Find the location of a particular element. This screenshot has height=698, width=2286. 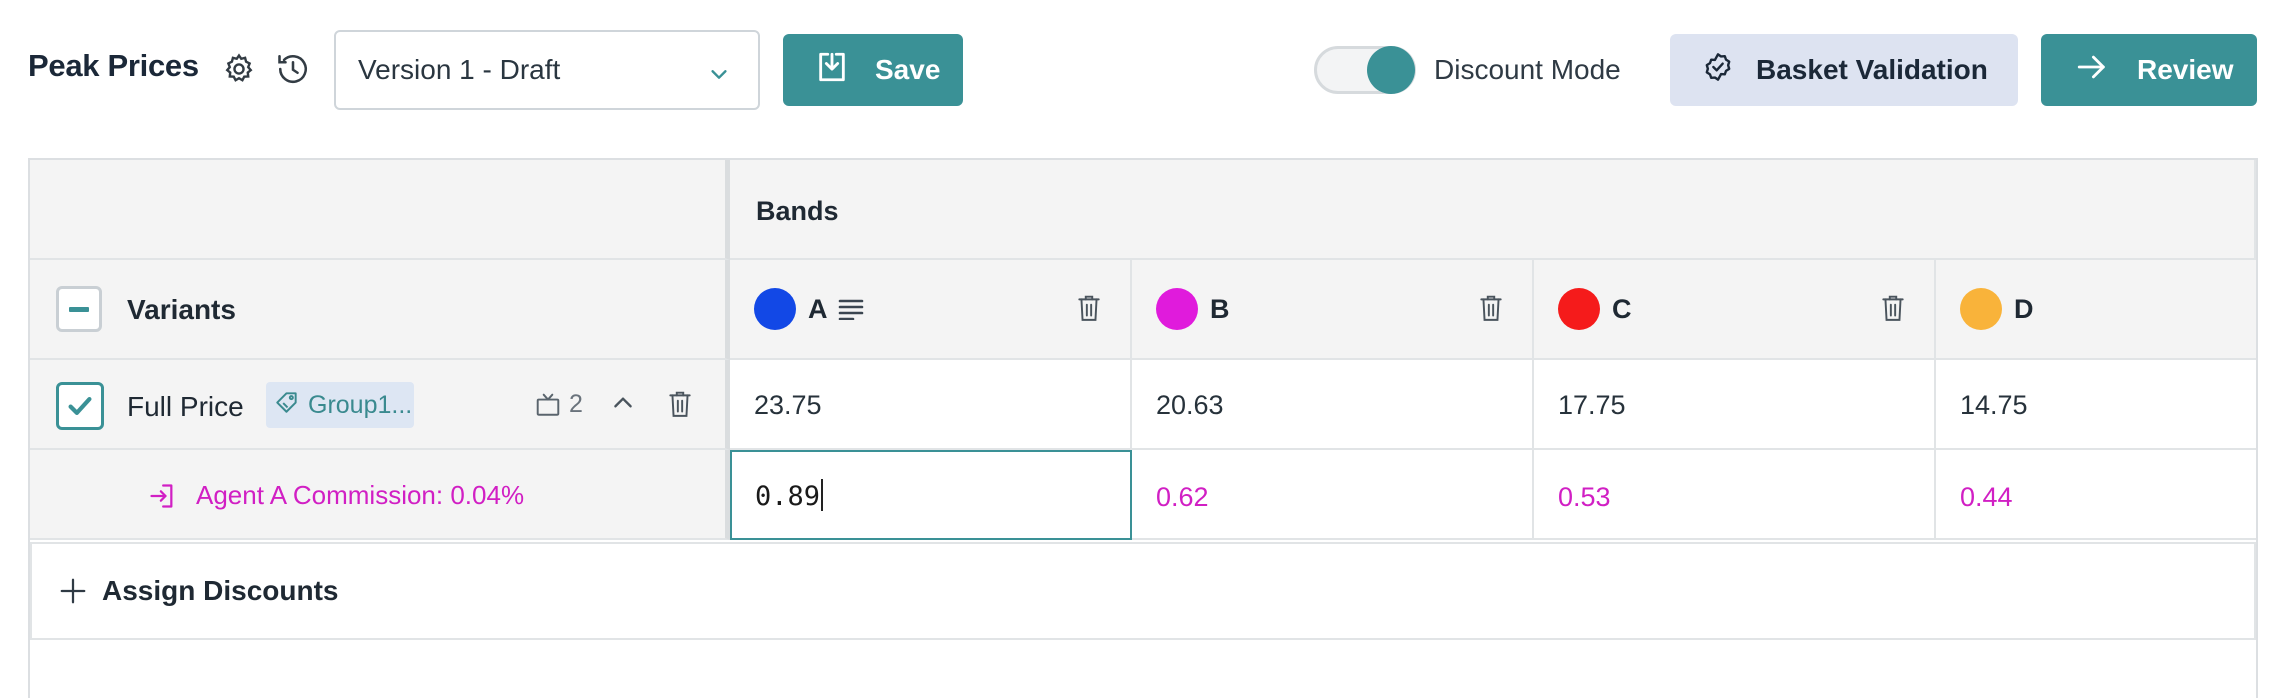

variant-label: Full Price is located at coordinates (185, 406).